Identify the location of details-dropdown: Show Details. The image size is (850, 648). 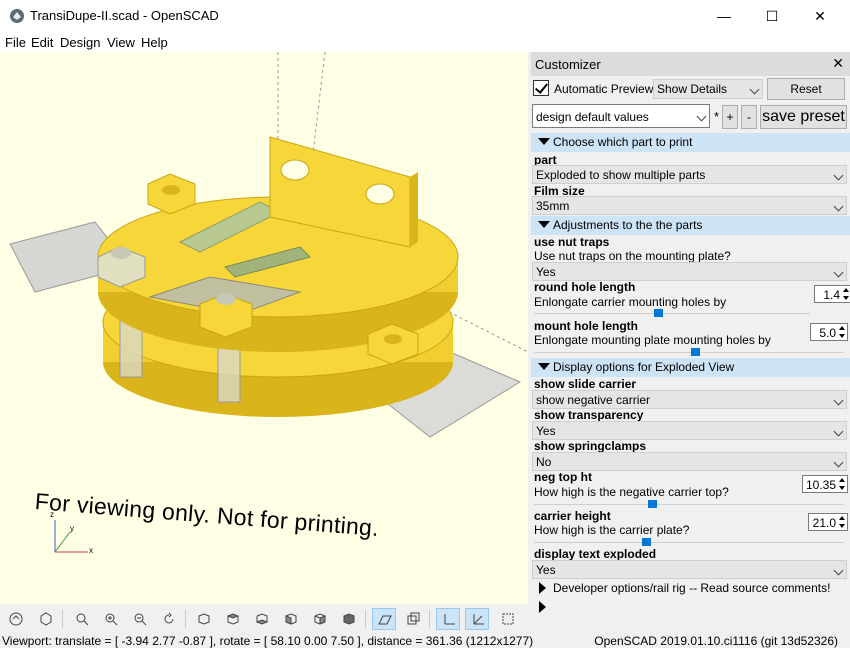
(708, 89).